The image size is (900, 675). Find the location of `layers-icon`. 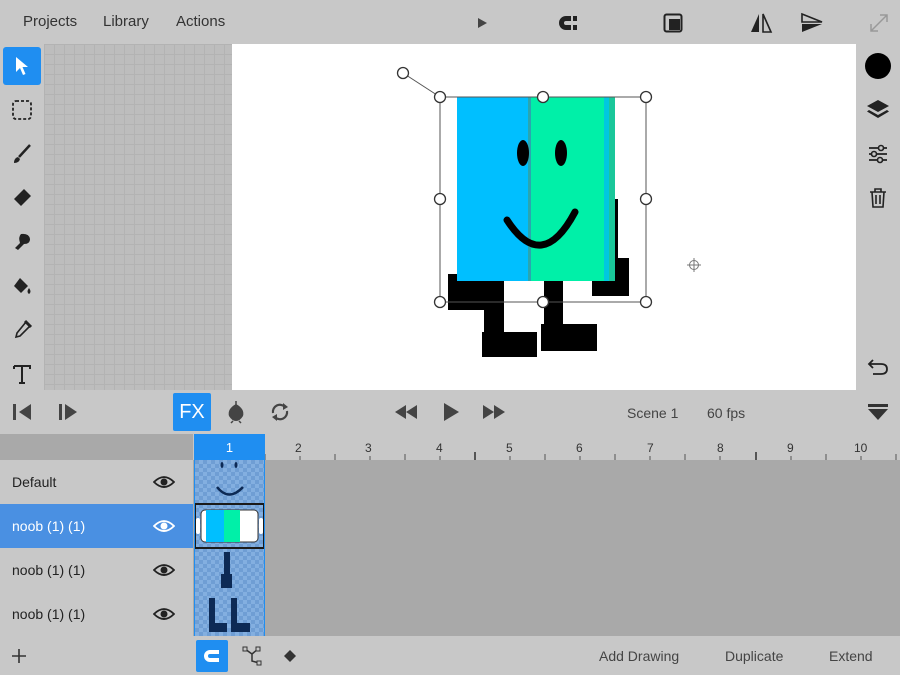

layers-icon is located at coordinates (878, 110).